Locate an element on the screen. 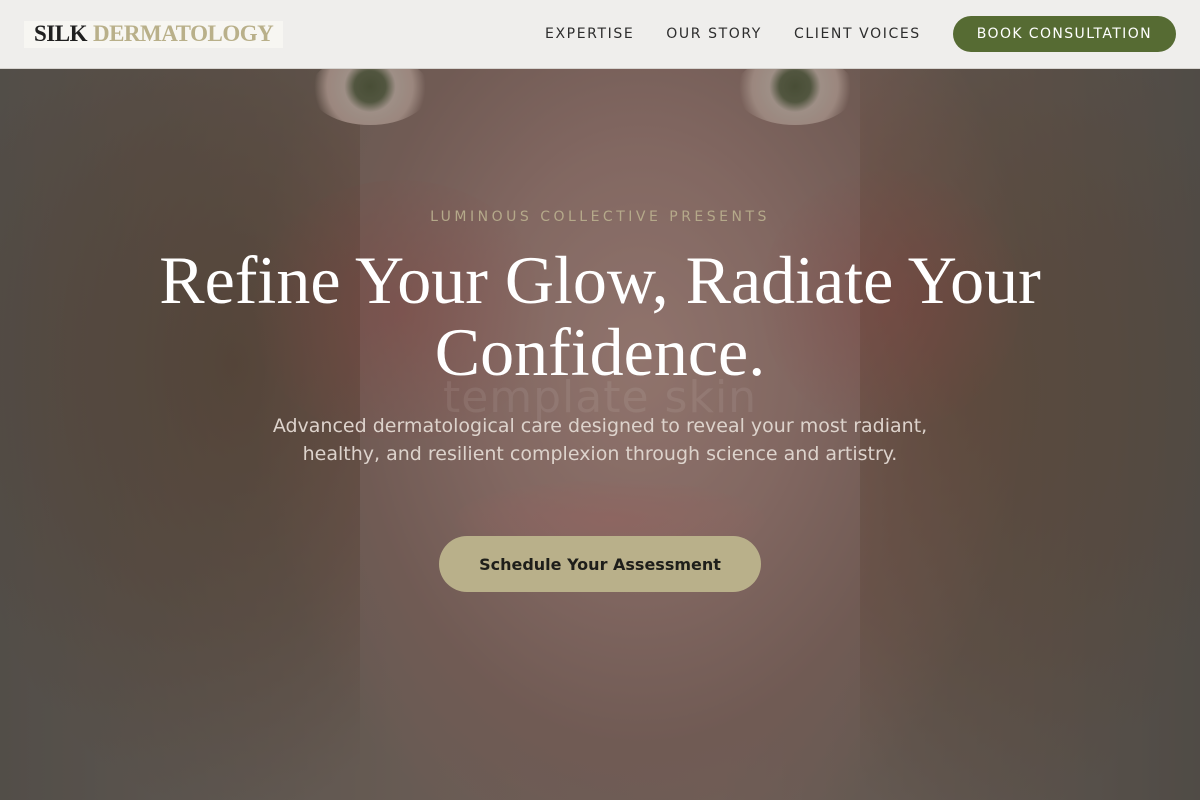  schedule-assessment-button: Schedule Your Assessment is located at coordinates (600, 564).